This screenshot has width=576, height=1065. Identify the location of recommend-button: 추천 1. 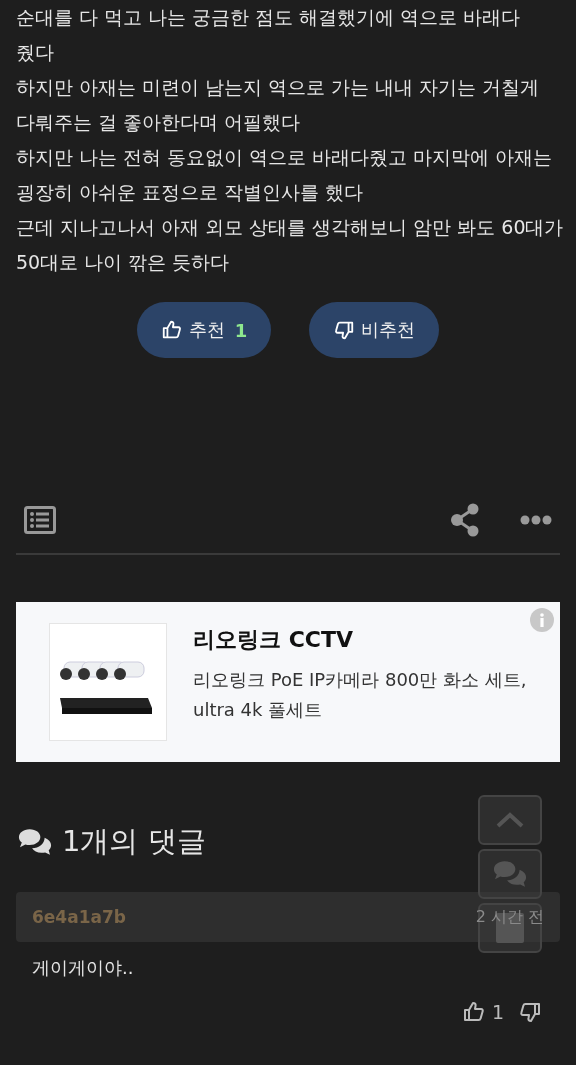
(204, 330).